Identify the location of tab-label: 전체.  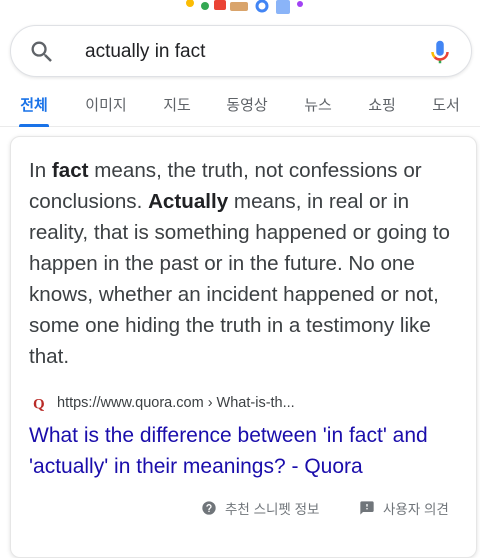
(34, 105).